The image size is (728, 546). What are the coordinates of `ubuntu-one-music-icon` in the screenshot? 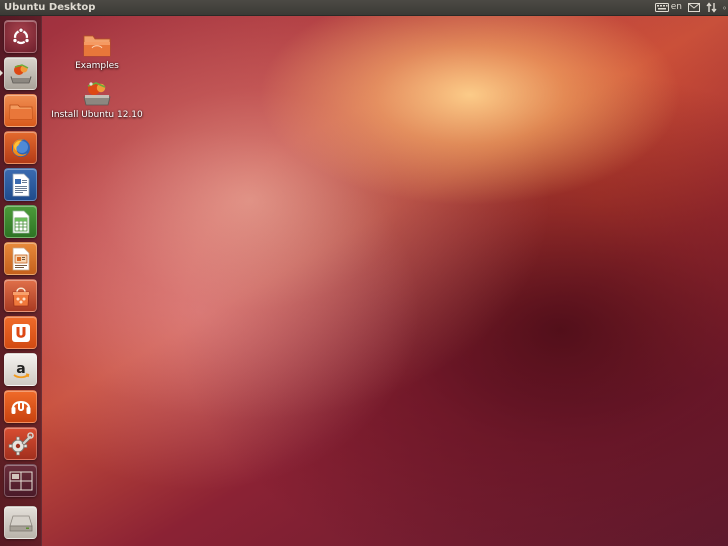 It's located at (20, 407).